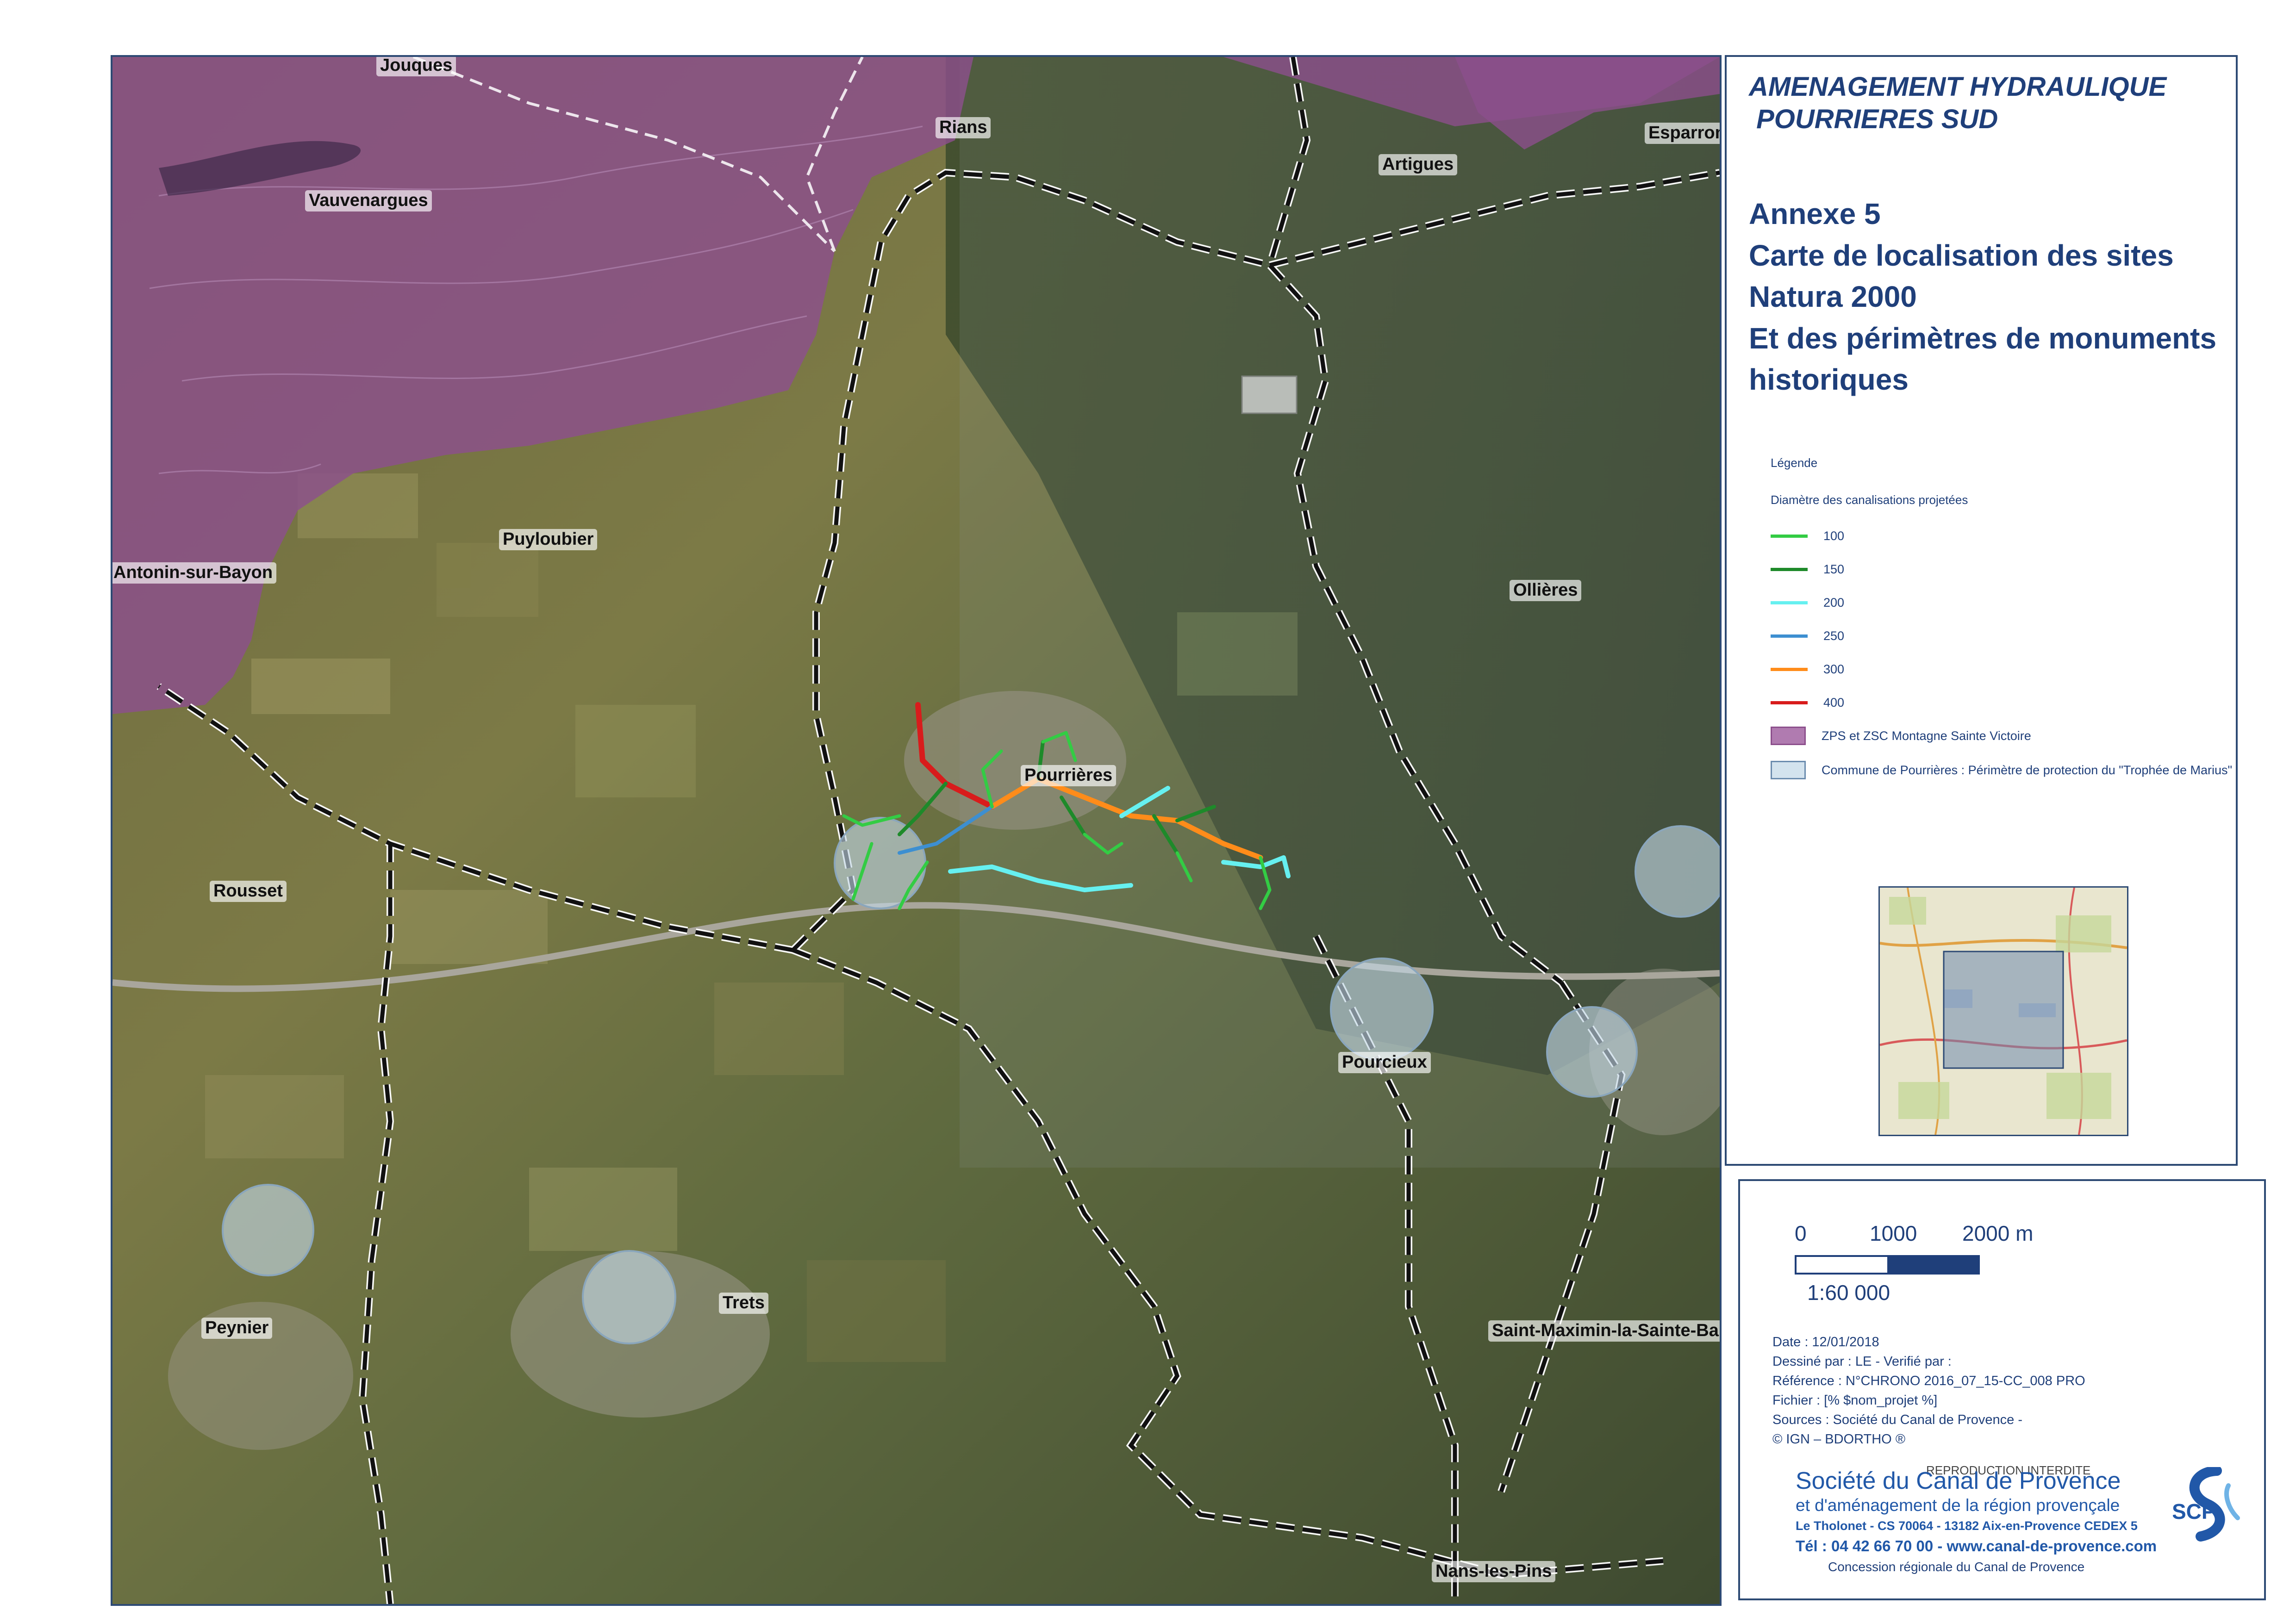 Image resolution: width=2296 pixels, height=1623 pixels. I want to click on legend-item-200: 200, so click(1807, 602).